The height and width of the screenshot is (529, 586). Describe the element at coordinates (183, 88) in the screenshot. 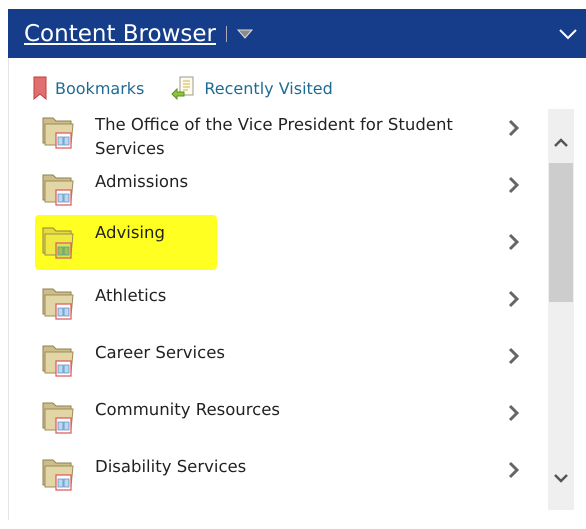

I see `document-arrow-icon` at that location.